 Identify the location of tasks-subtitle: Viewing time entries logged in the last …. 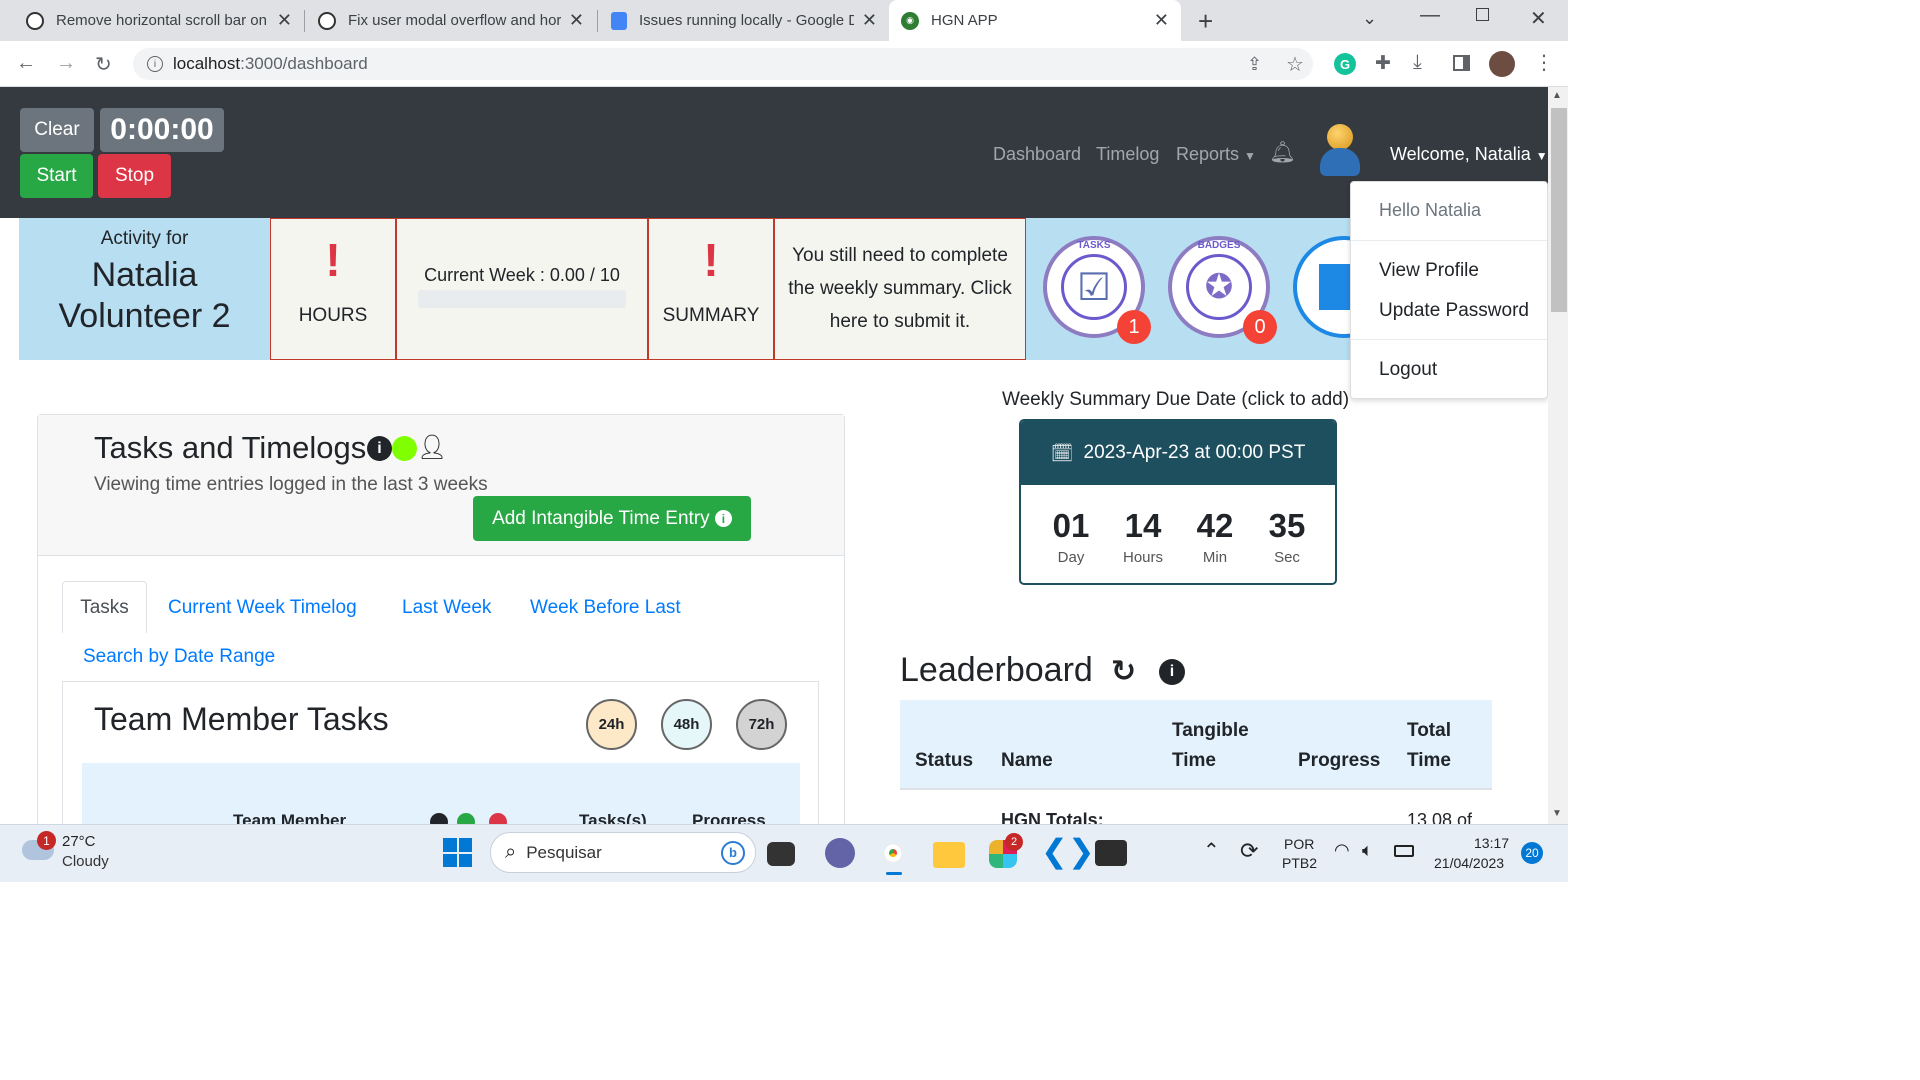
(291, 484).